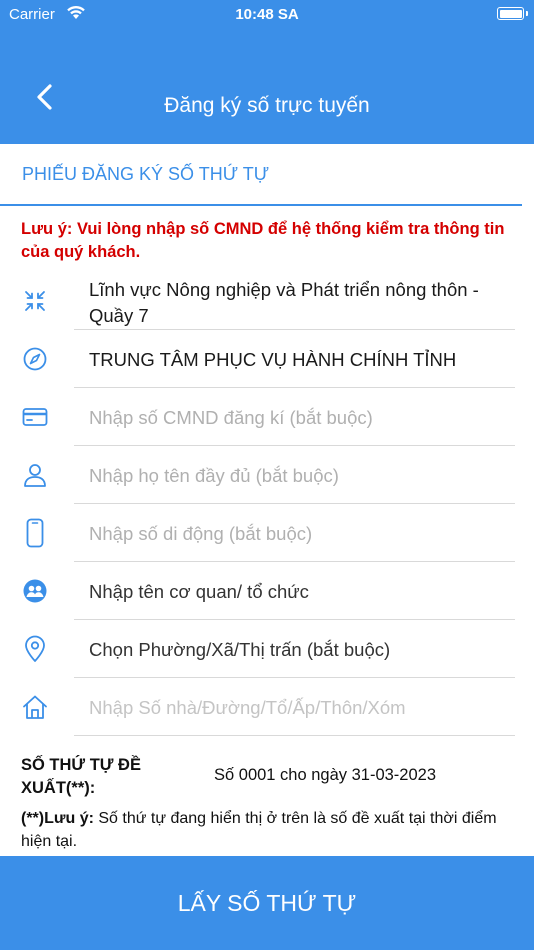 The width and height of the screenshot is (534, 950). I want to click on center-field: TRUNG TÂM PHỤC VỤ HÀNH CHÍNH TỈNH, so click(294, 359).